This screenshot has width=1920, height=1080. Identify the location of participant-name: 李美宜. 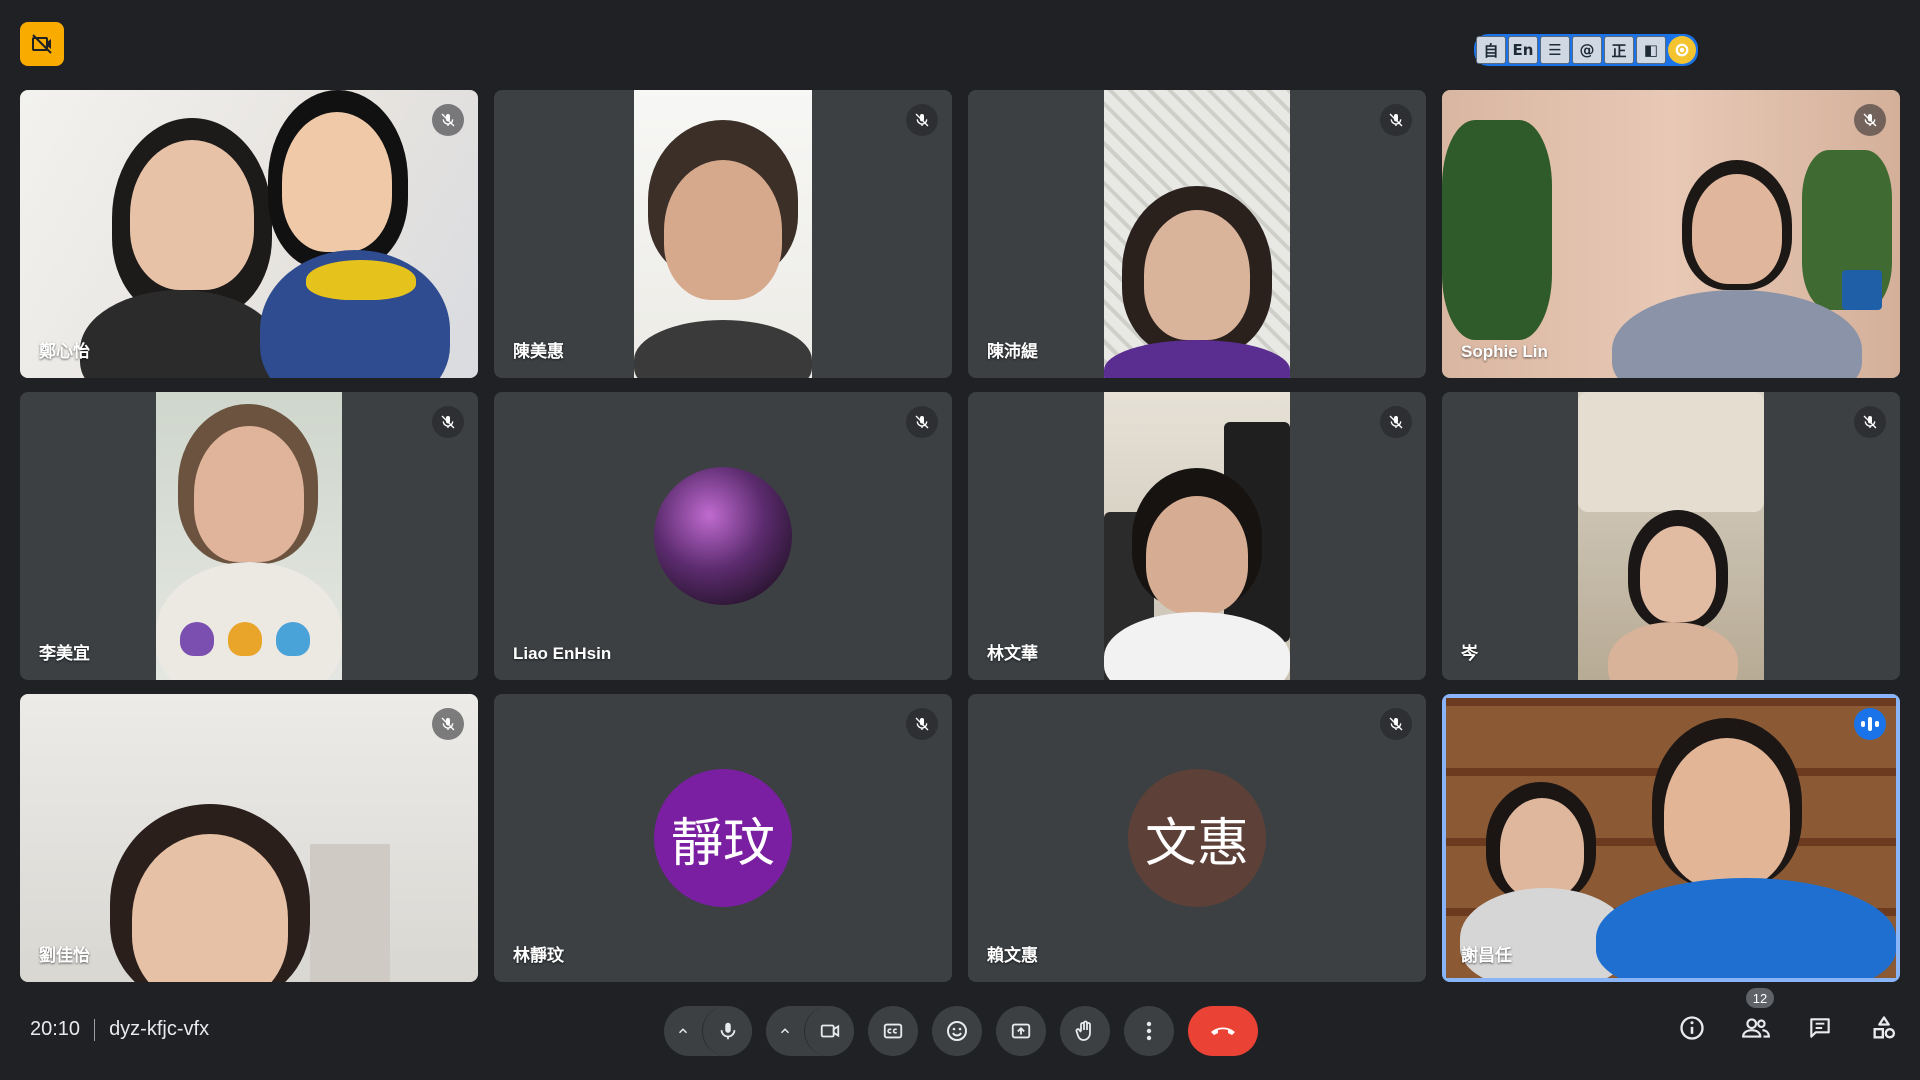
(64, 653).